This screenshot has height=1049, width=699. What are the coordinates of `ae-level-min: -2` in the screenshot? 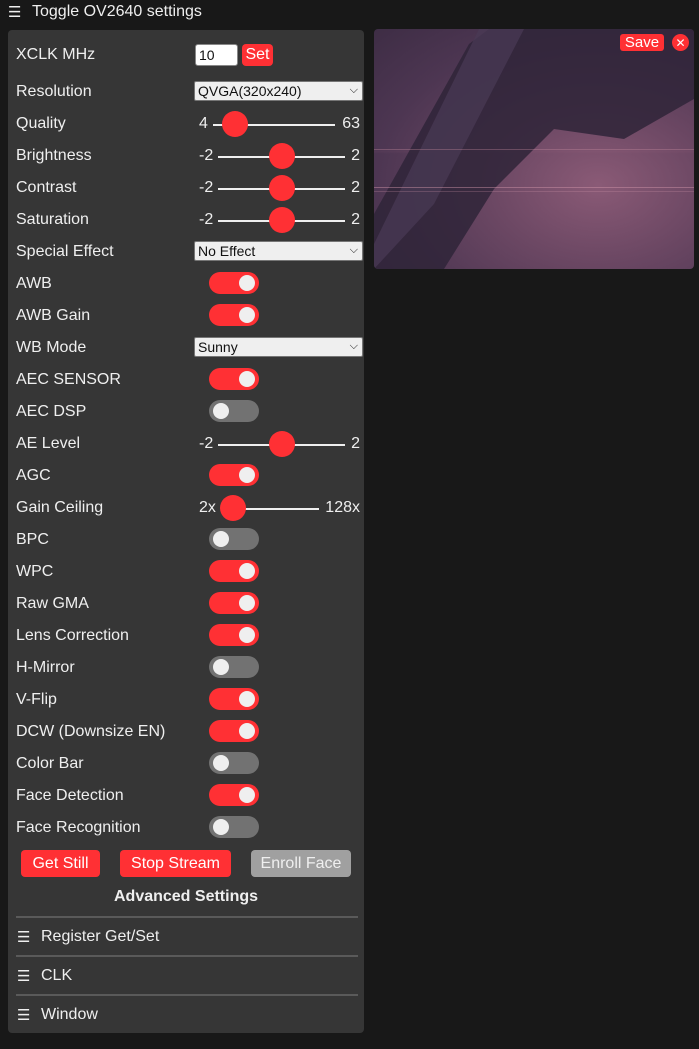 It's located at (206, 443).